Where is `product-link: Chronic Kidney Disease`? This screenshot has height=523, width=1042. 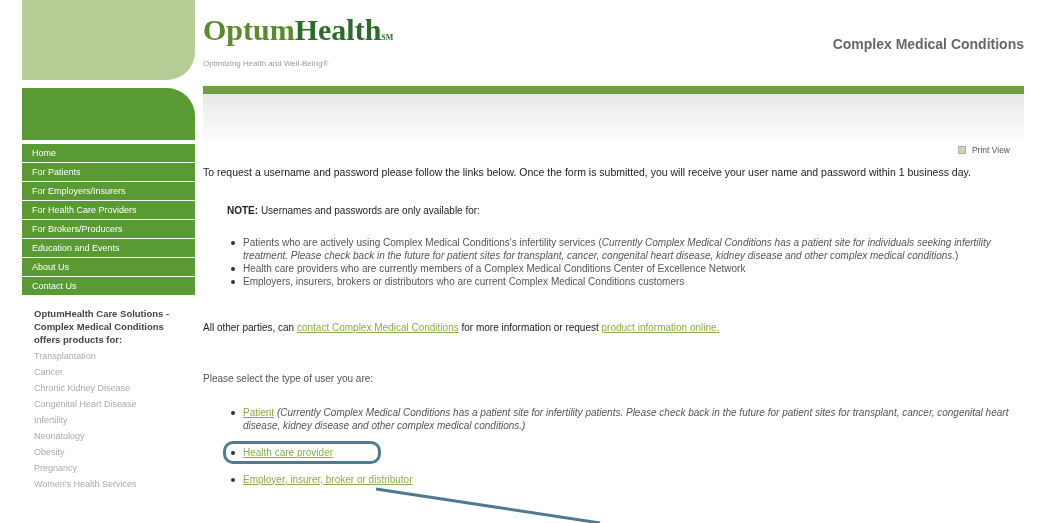
product-link: Chronic Kidney Disease is located at coordinates (108, 388).